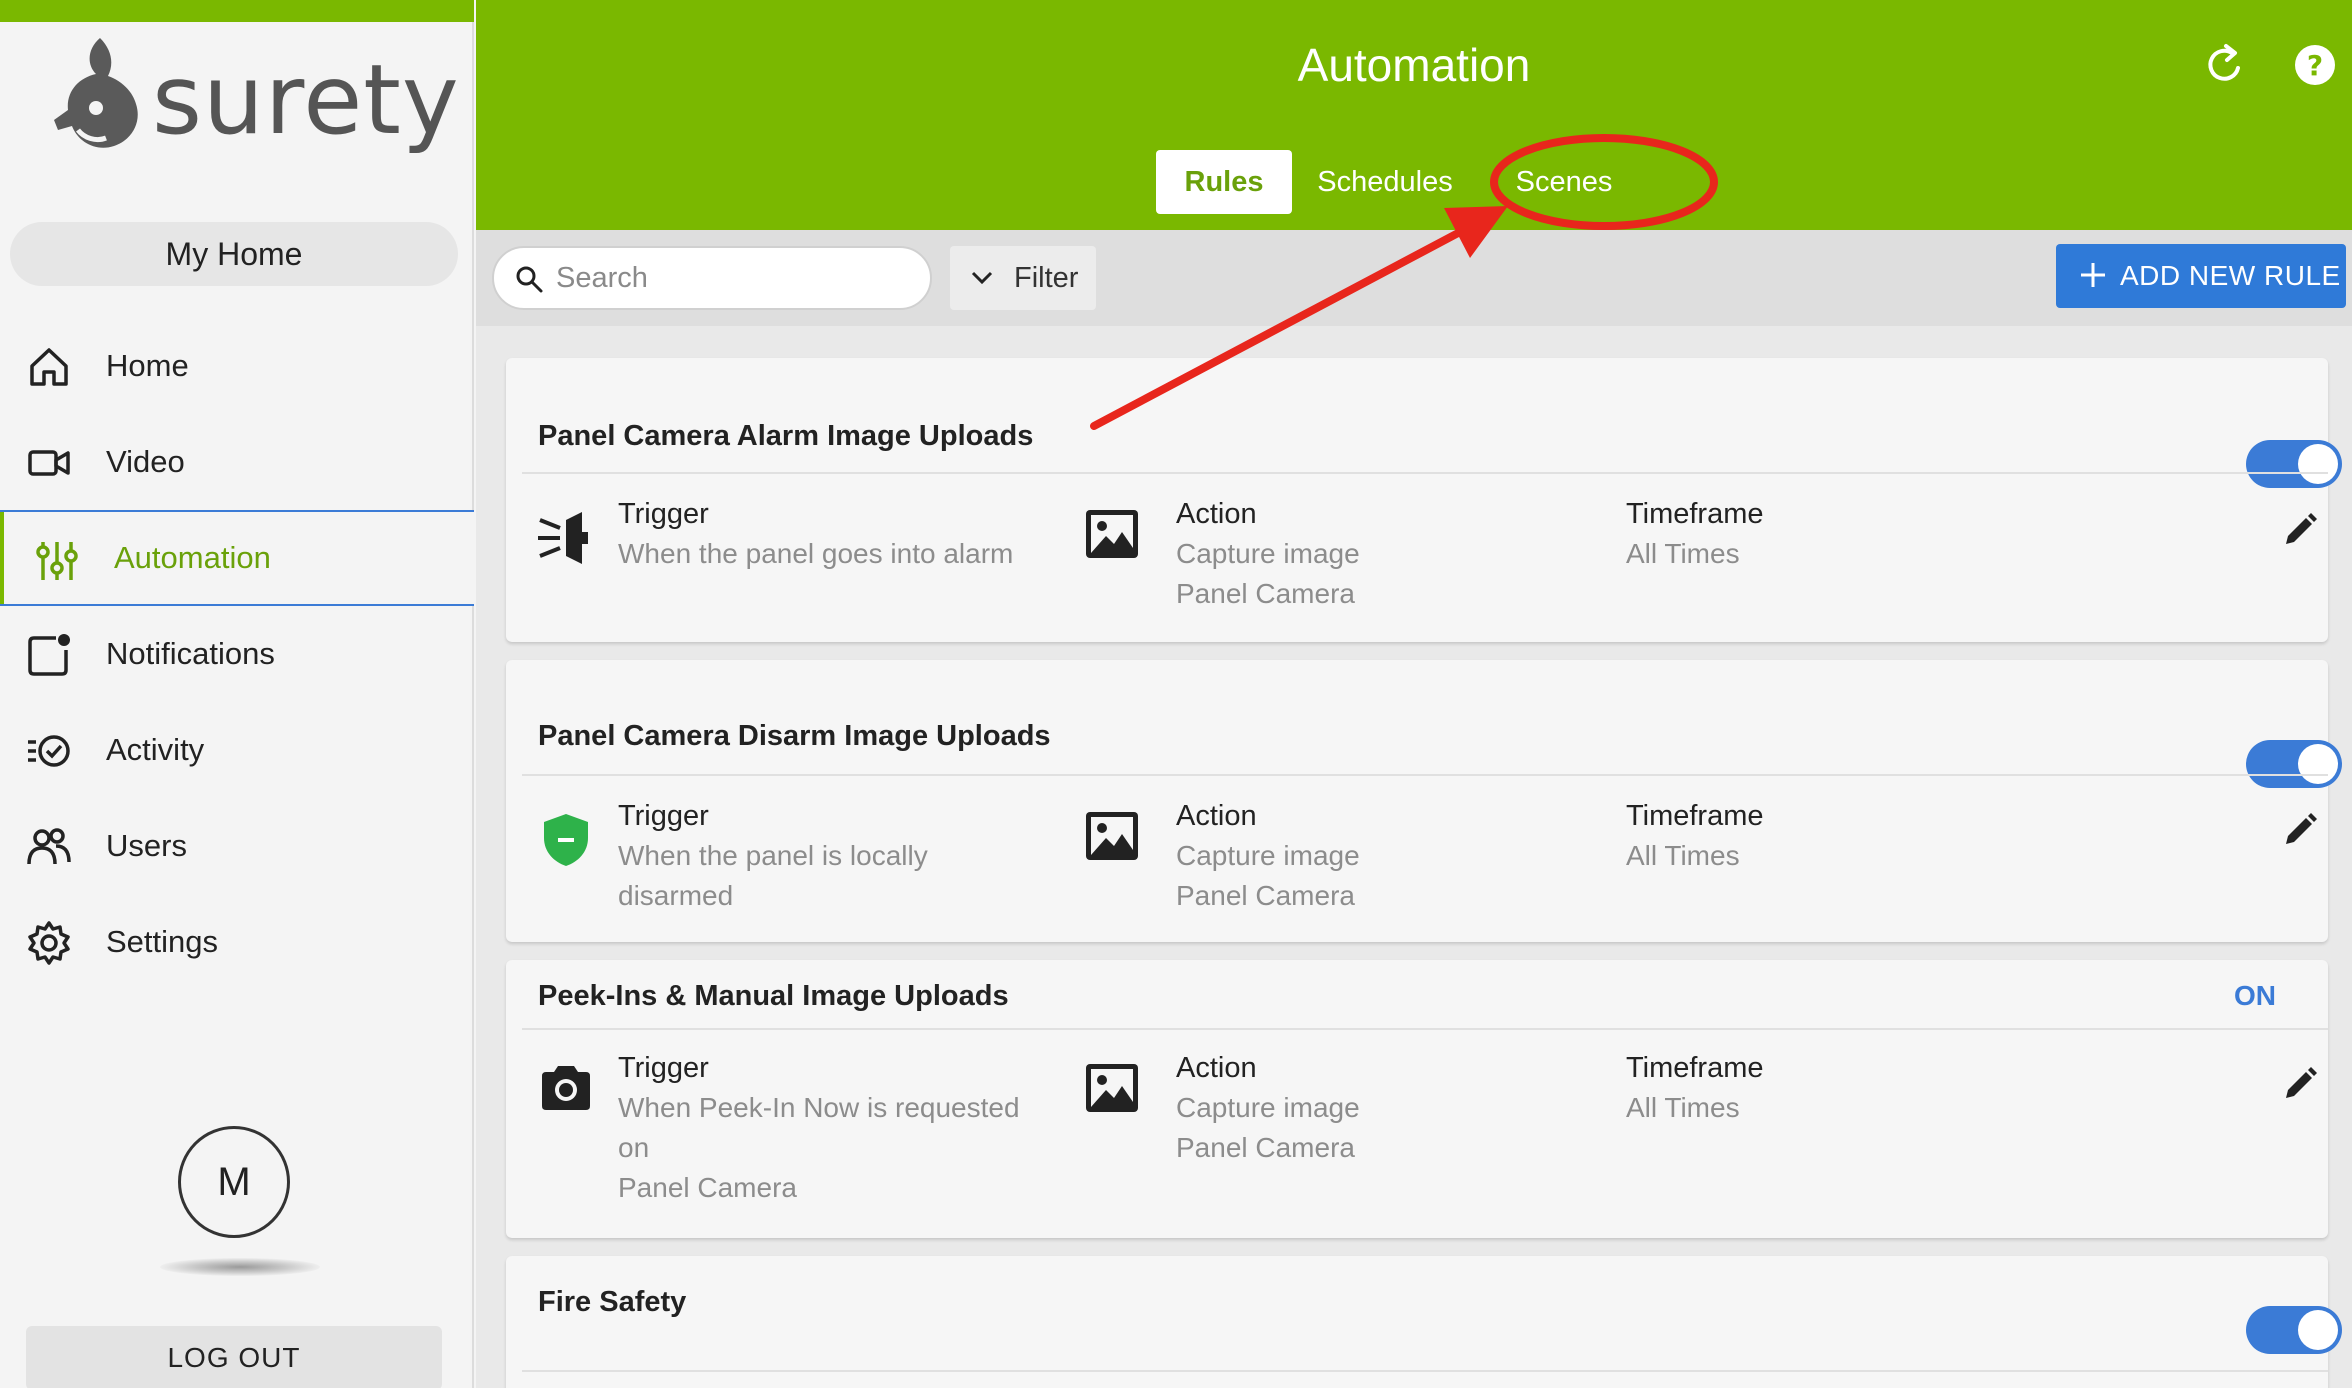  What do you see at coordinates (612, 1302) in the screenshot?
I see `rule-title: Fire Safety` at bounding box center [612, 1302].